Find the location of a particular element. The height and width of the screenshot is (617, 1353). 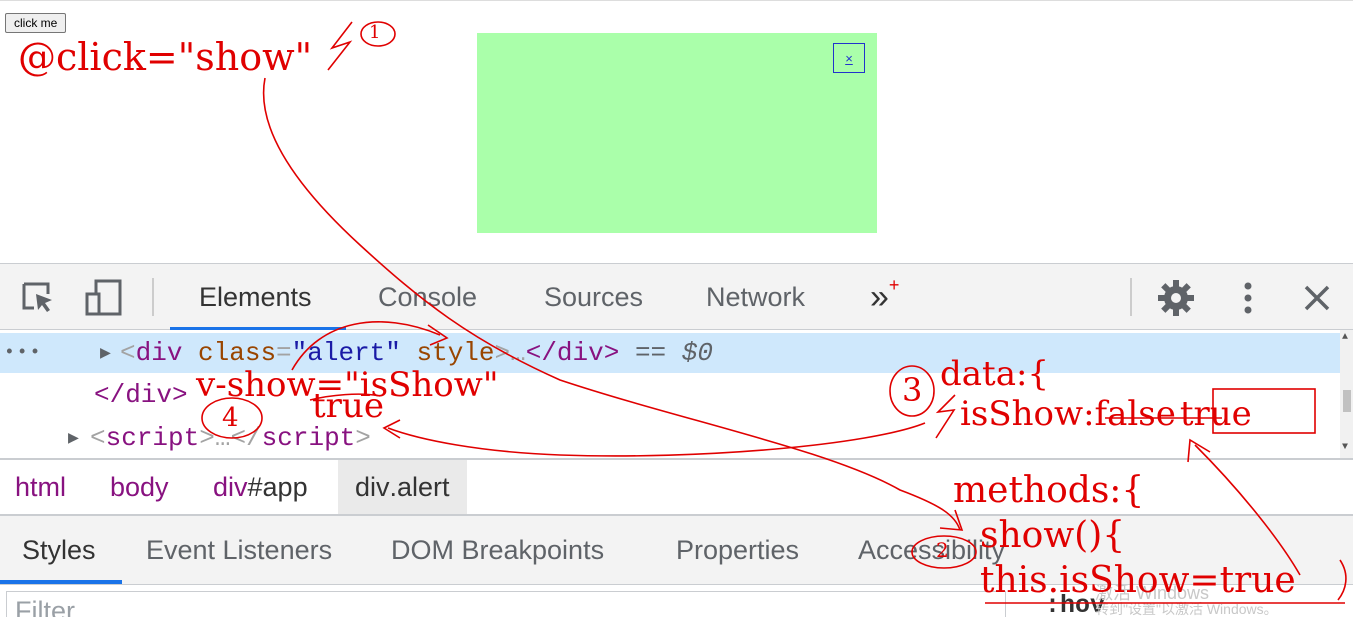

scrollbar-thumb is located at coordinates (1347, 401).